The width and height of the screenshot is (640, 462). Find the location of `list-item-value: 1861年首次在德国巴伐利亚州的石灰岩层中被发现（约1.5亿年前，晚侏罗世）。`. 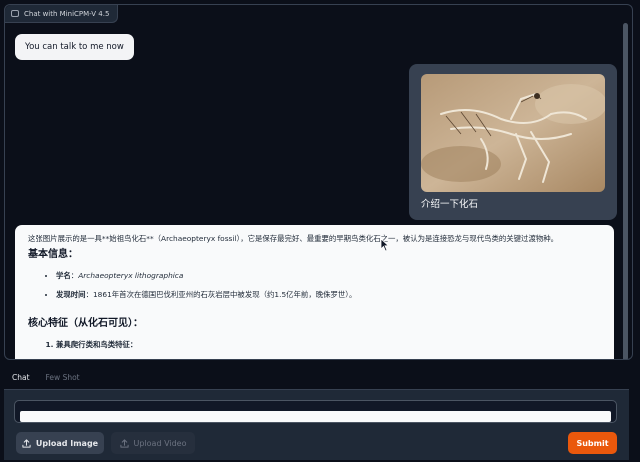

list-item-value: 1861年首次在德国巴伐利亚州的石灰岩层中被发现（约1.5亿年前，晚侏罗世）。 is located at coordinates (224, 294).